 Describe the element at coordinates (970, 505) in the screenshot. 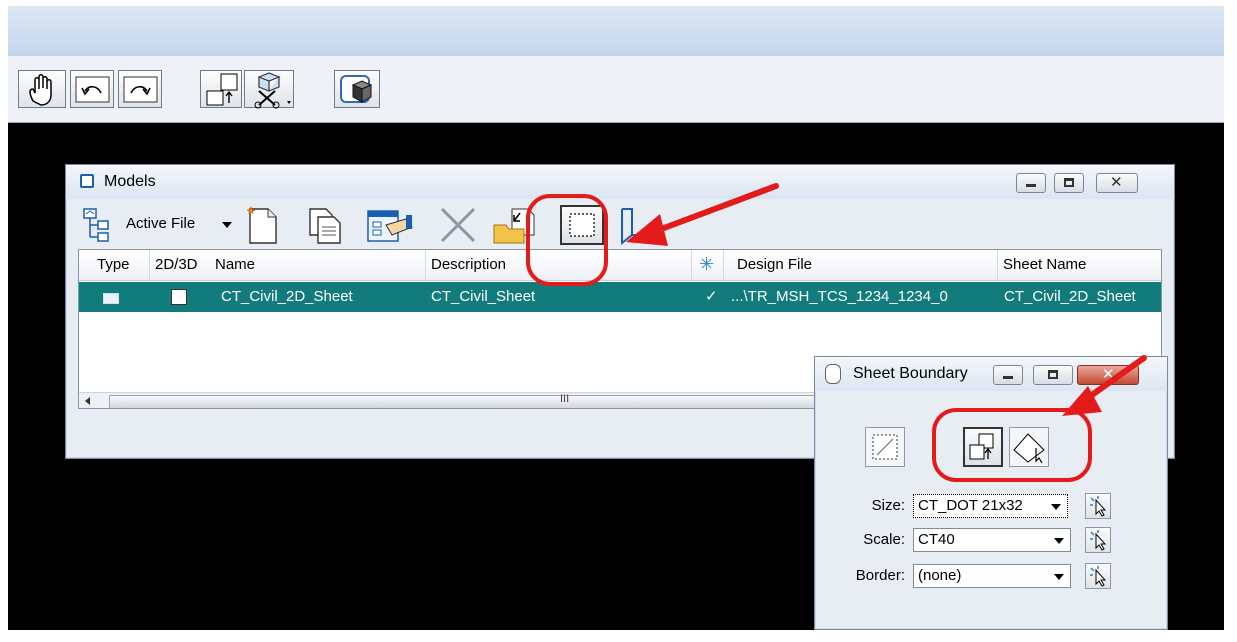

I see `size-value: CT_DOT 21x32` at that location.